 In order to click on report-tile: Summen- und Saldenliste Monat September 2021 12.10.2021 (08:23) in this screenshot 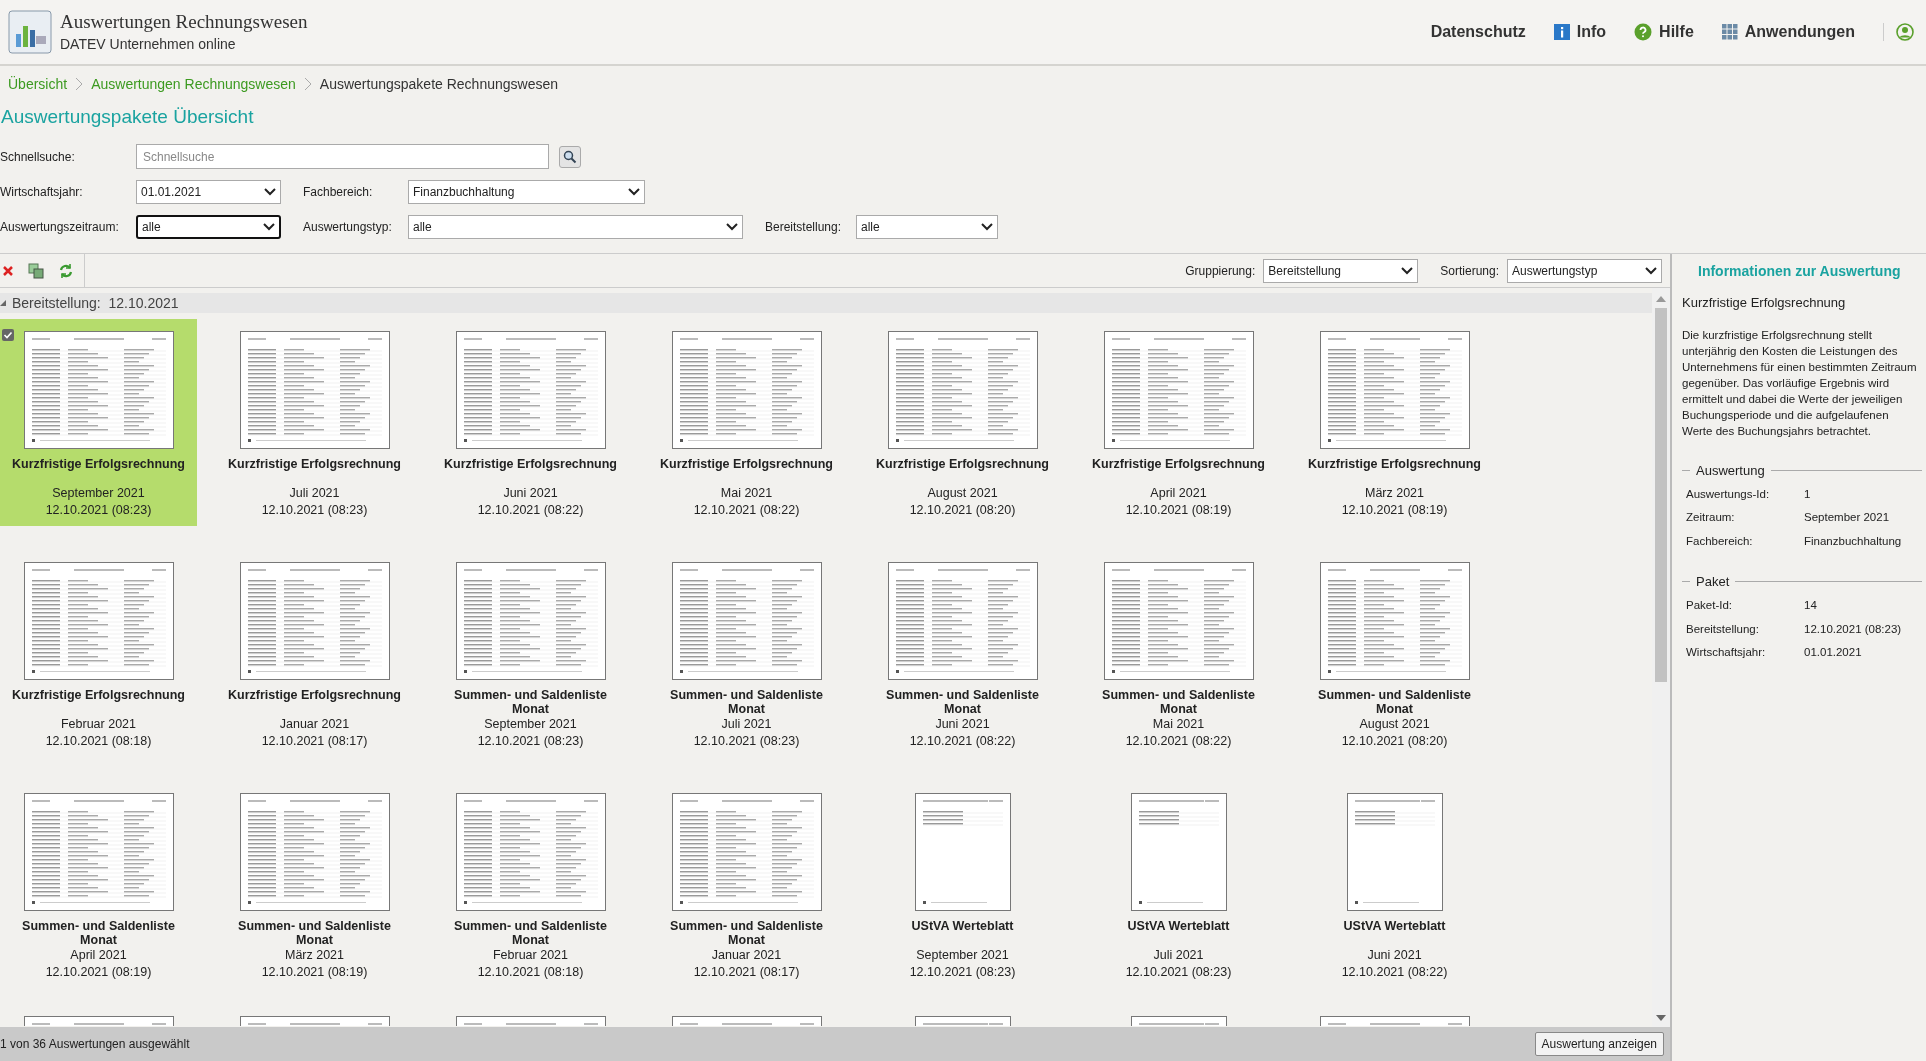, I will do `click(530, 653)`.